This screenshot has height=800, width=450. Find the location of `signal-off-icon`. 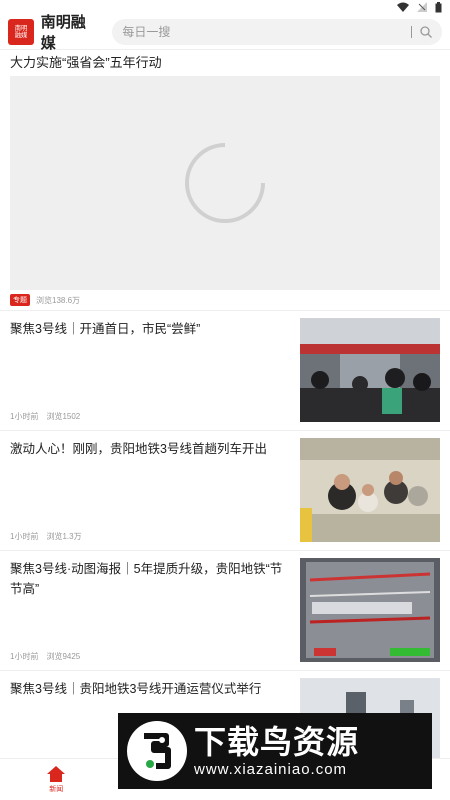

signal-off-icon is located at coordinates (422, 7).